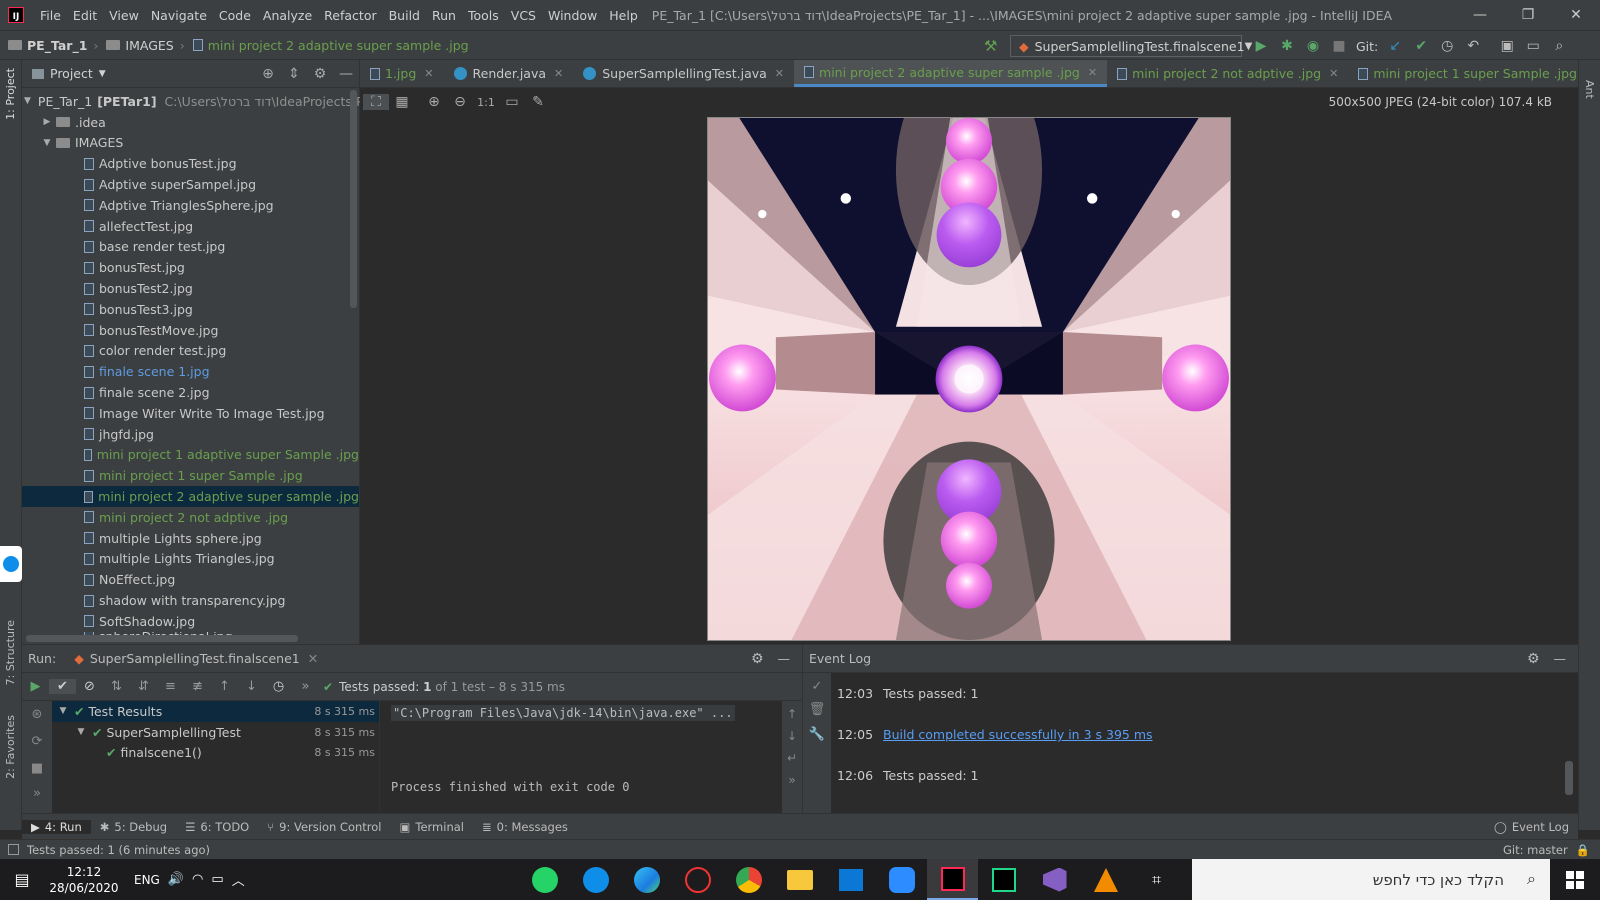 This screenshot has width=1600, height=900. What do you see at coordinates (50, 15) in the screenshot?
I see `menu-file: File` at bounding box center [50, 15].